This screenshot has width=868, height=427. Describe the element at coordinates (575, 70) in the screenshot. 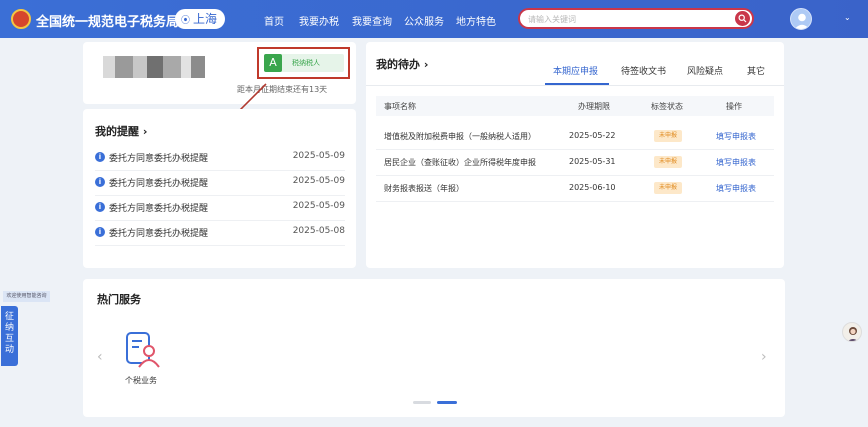

I see `tab-current-declaration: 本期应申报` at that location.